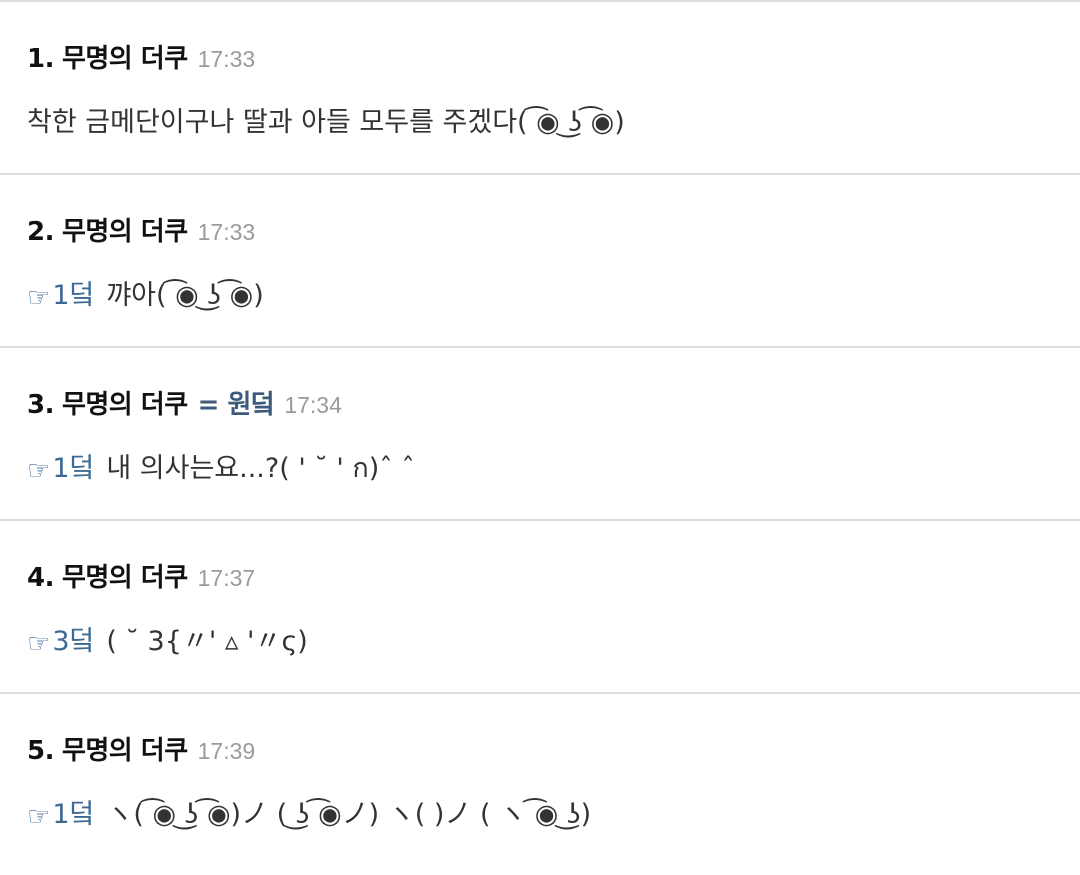  Describe the element at coordinates (226, 578) in the screenshot. I see `comment-time: 17:37` at that location.